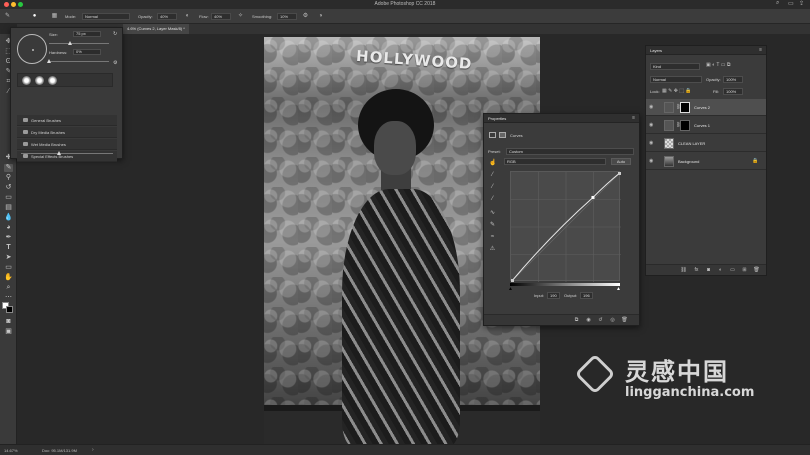  What do you see at coordinates (492, 249) in the screenshot?
I see `clipping-warning-icon: ⚠` at bounding box center [492, 249].